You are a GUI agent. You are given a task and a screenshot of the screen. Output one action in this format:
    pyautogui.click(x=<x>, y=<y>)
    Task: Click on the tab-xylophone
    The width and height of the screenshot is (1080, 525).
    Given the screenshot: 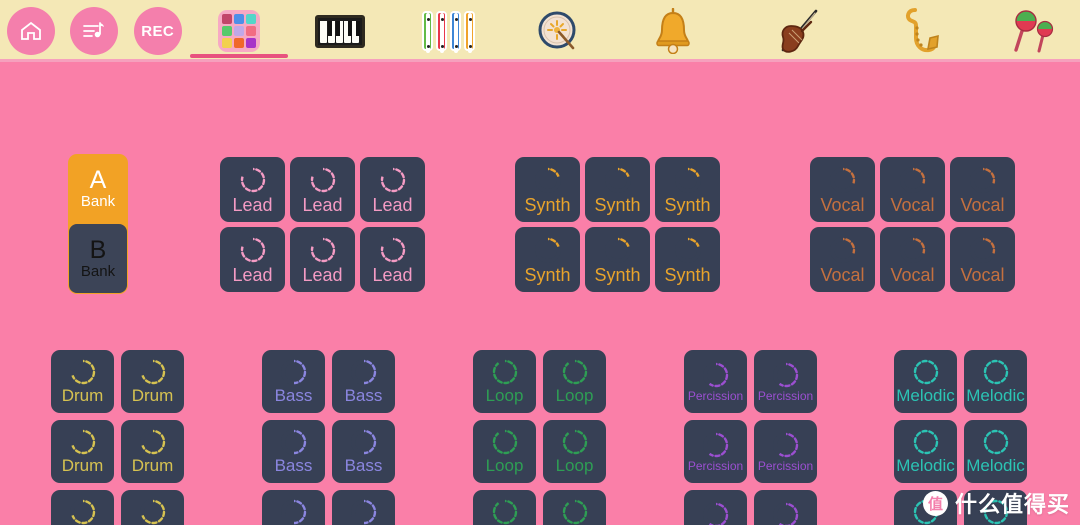 What is the action you would take?
    pyautogui.click(x=448, y=31)
    